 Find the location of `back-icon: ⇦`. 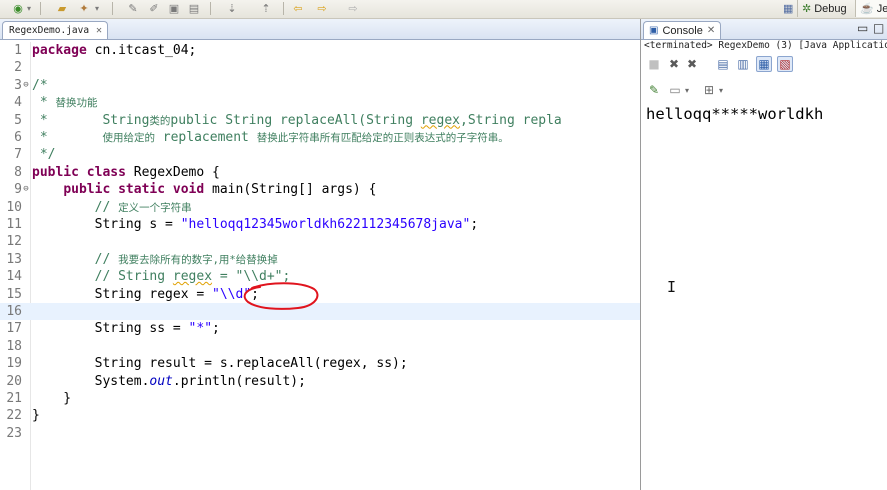

back-icon: ⇦ is located at coordinates (298, 8).